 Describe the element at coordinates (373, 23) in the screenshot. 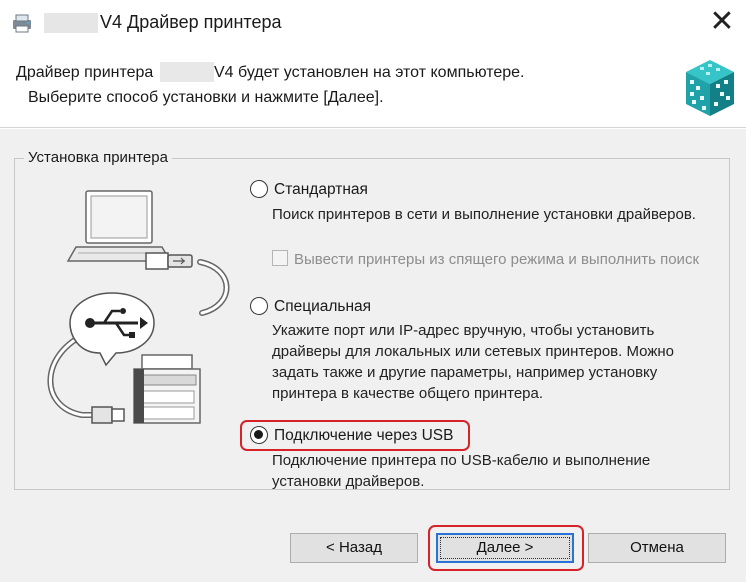

I see `title-bar: V4 Драйвер принтера ✕` at that location.